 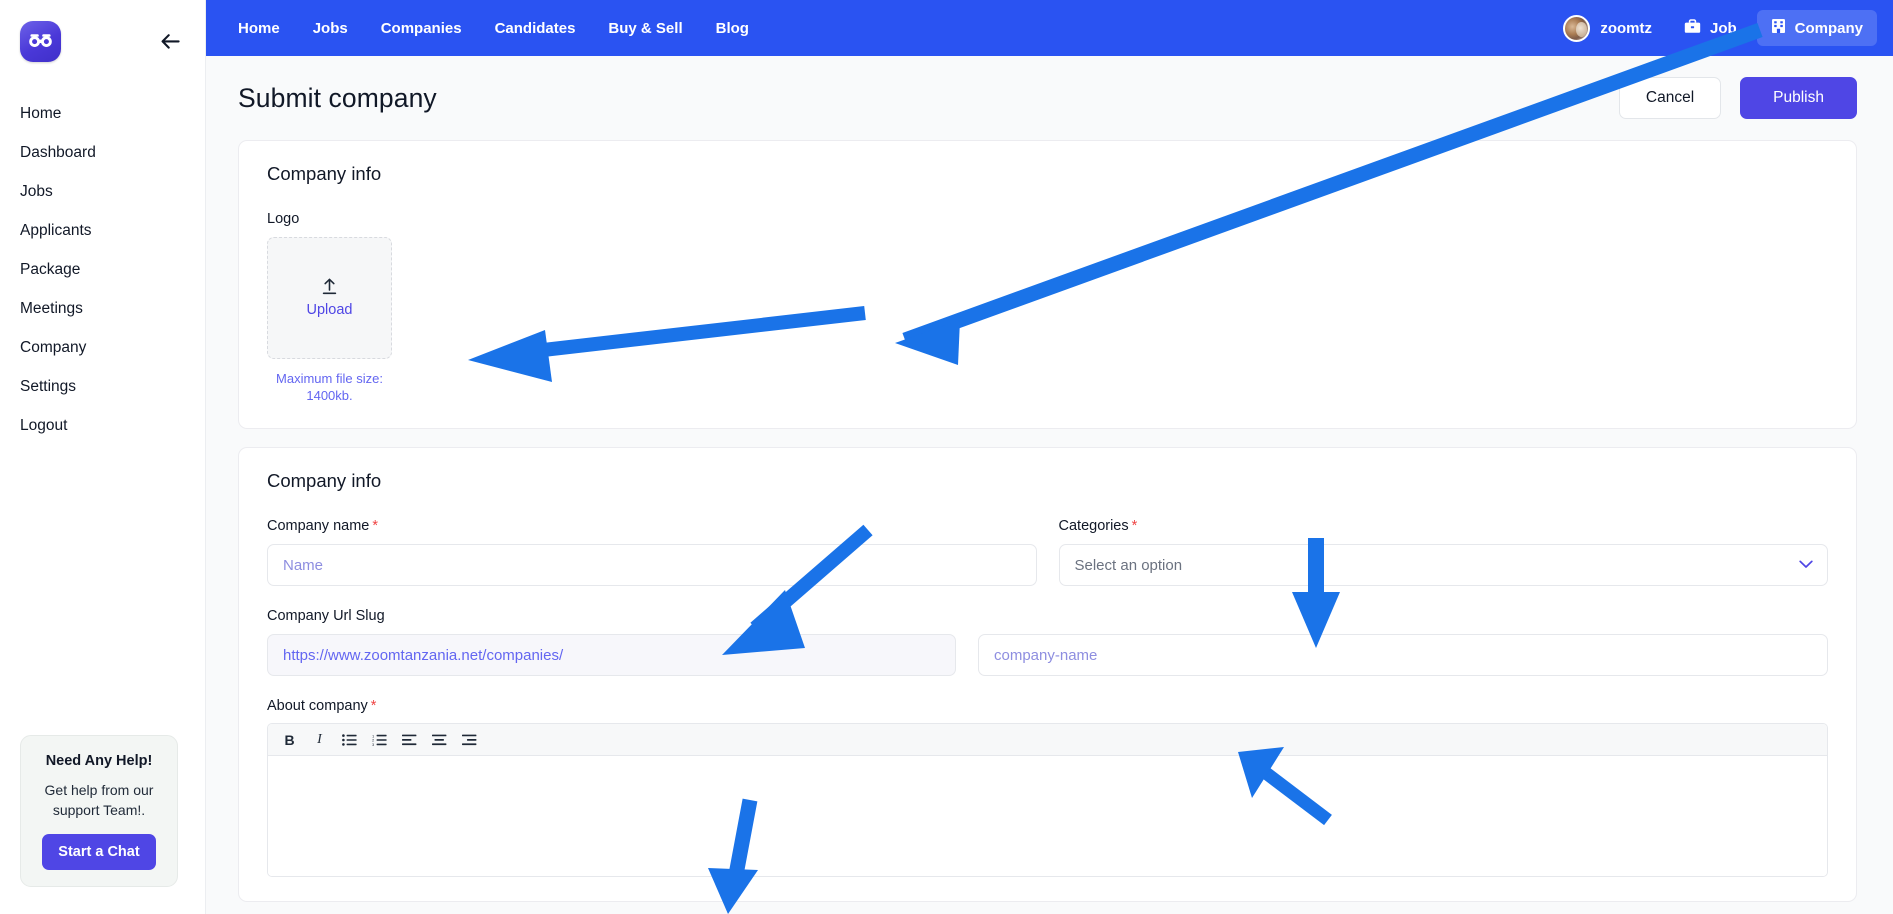 I want to click on help-title: Need Any Help!, so click(x=99, y=761).